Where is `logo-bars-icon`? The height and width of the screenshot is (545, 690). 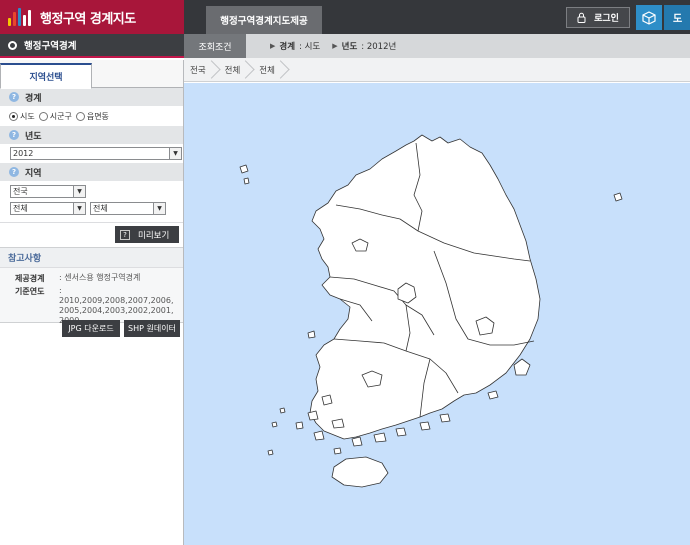 logo-bars-icon is located at coordinates (20, 17).